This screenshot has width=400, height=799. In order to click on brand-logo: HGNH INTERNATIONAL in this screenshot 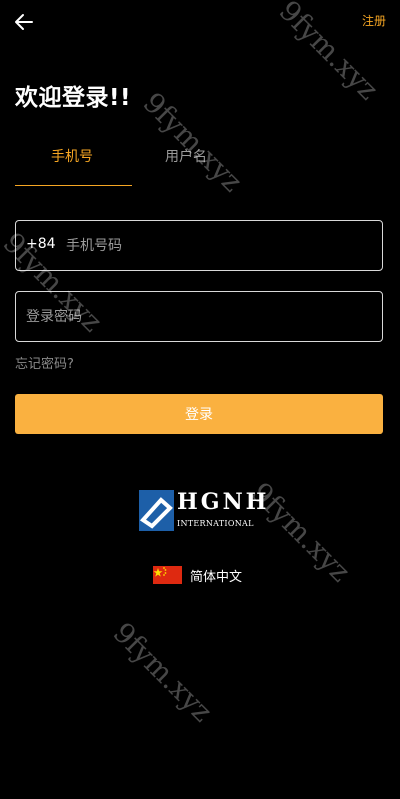, I will do `click(202, 510)`.